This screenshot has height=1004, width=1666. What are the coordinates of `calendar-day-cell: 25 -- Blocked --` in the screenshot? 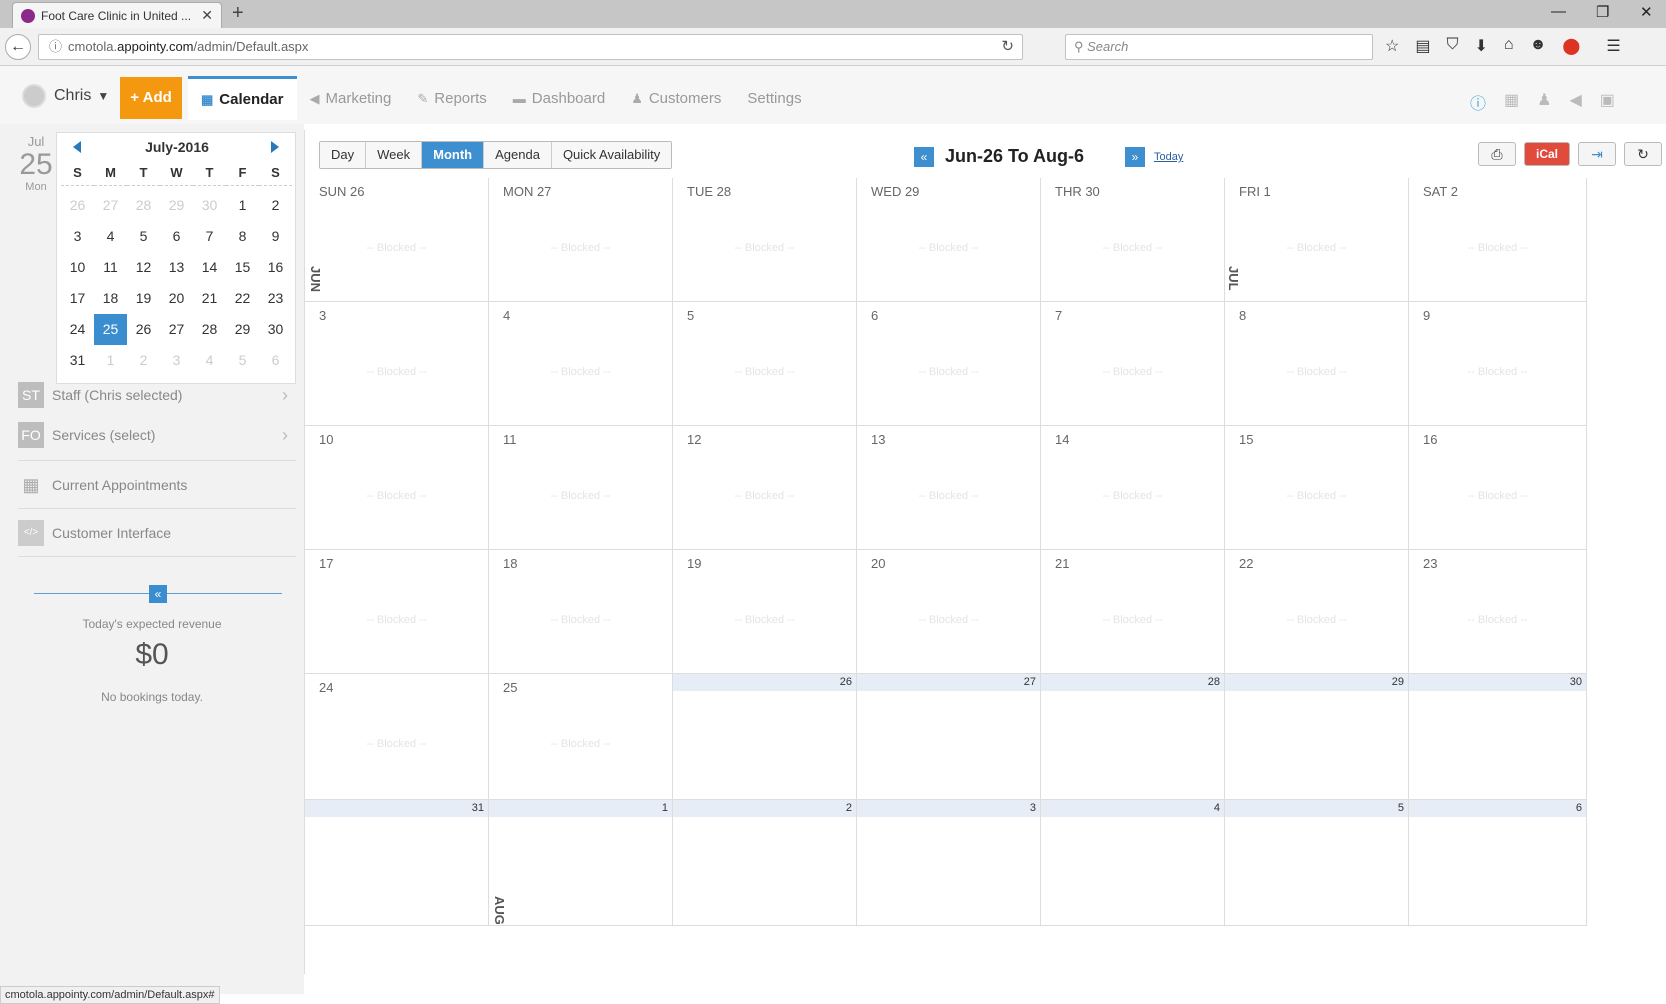 It's located at (581, 737).